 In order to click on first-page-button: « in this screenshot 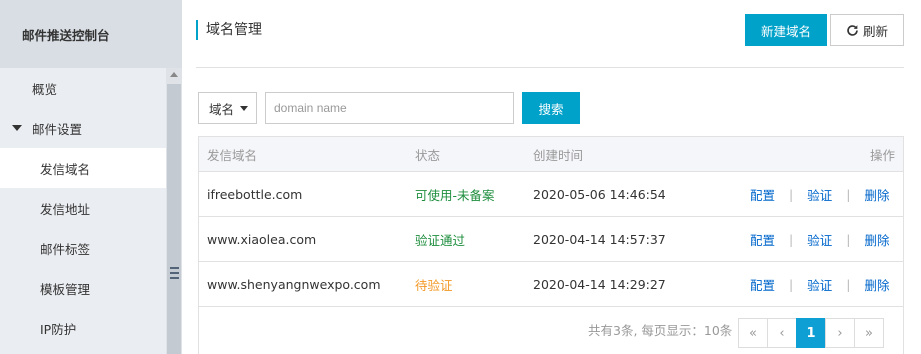, I will do `click(753, 333)`.